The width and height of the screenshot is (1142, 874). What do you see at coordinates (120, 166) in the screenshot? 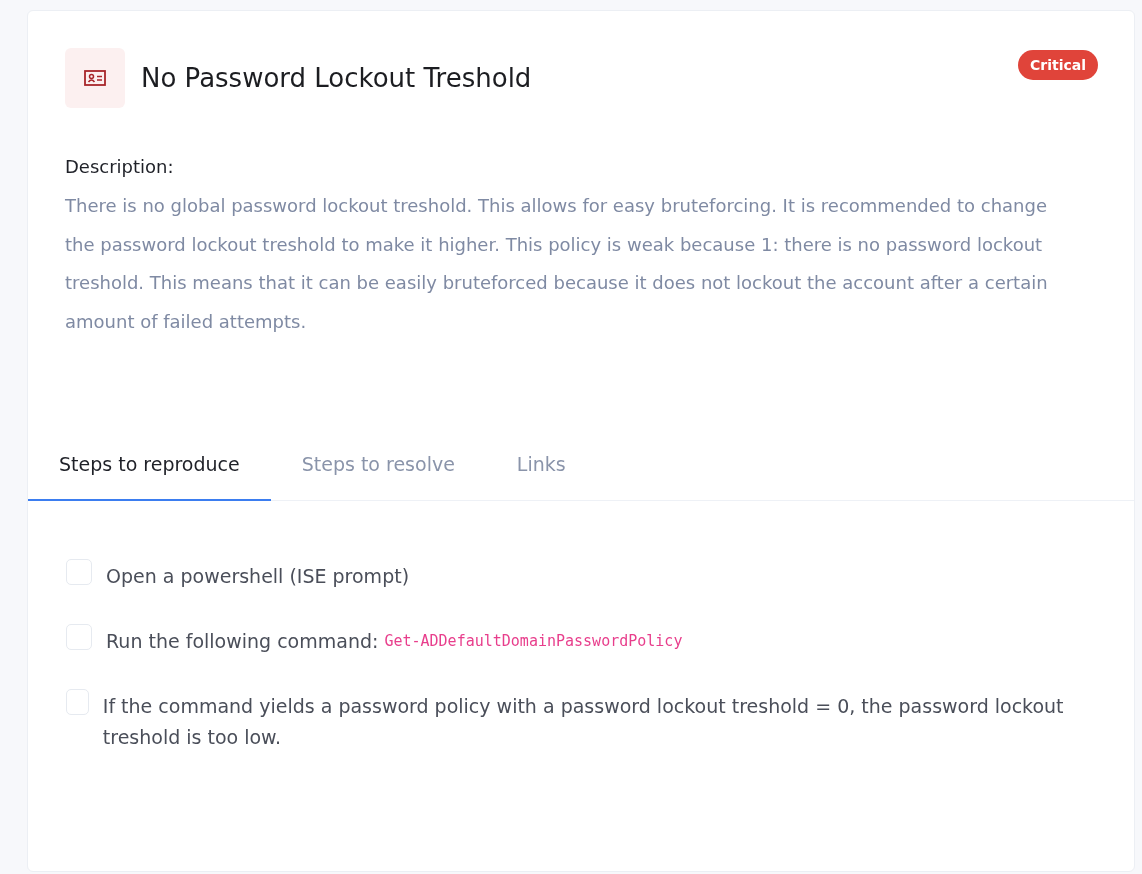
I see `description-label: Description:` at bounding box center [120, 166].